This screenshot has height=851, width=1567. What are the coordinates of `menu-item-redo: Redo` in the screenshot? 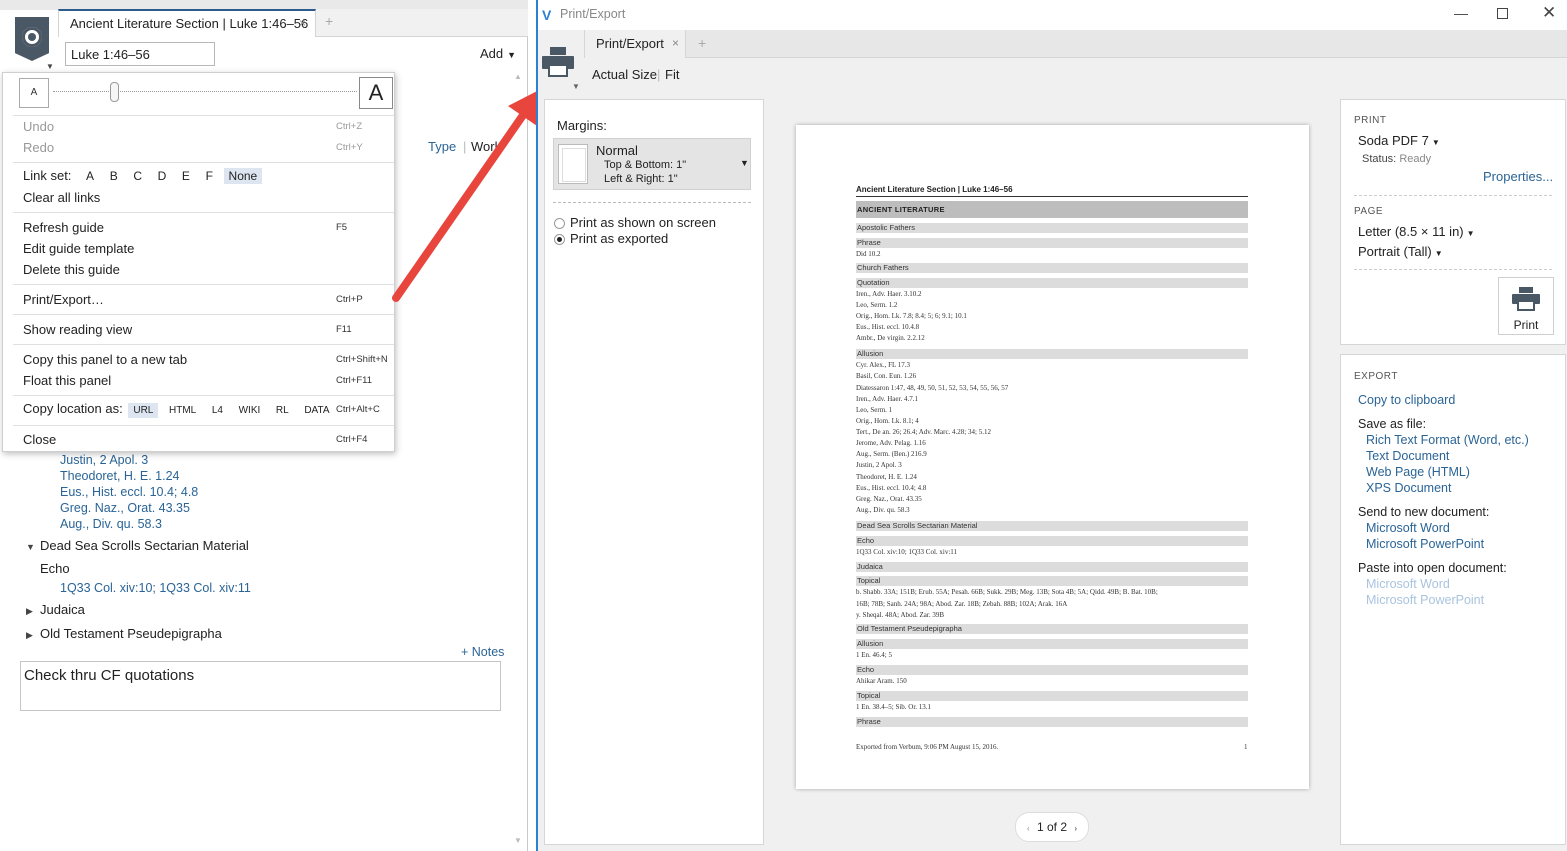 It's located at (38, 147).